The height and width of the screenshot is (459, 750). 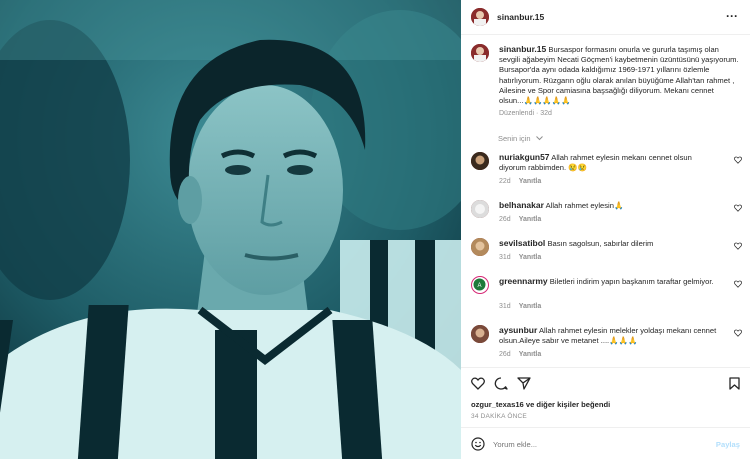 I want to click on comment-username: sevilsatibol, so click(x=522, y=243).